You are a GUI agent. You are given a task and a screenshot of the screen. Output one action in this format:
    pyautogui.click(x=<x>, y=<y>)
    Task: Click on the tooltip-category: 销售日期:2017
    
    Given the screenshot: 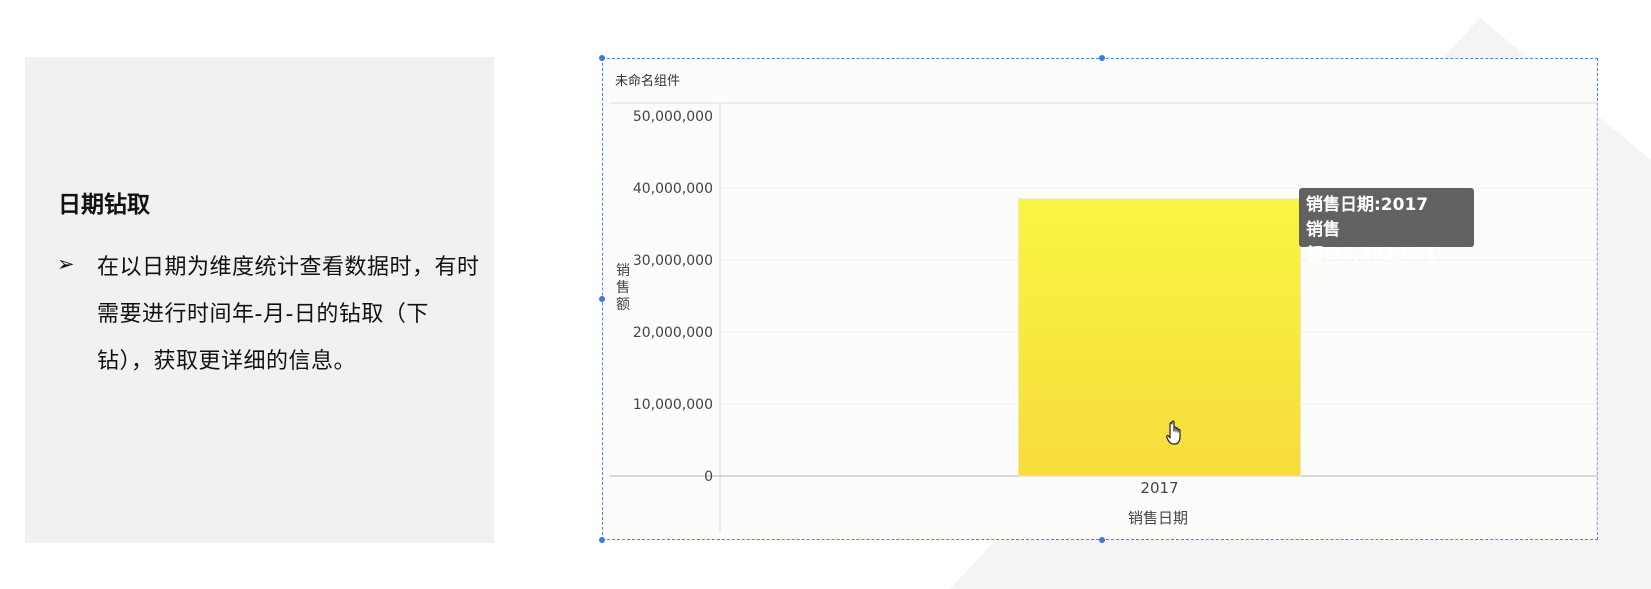 What is the action you would take?
    pyautogui.click(x=1367, y=205)
    